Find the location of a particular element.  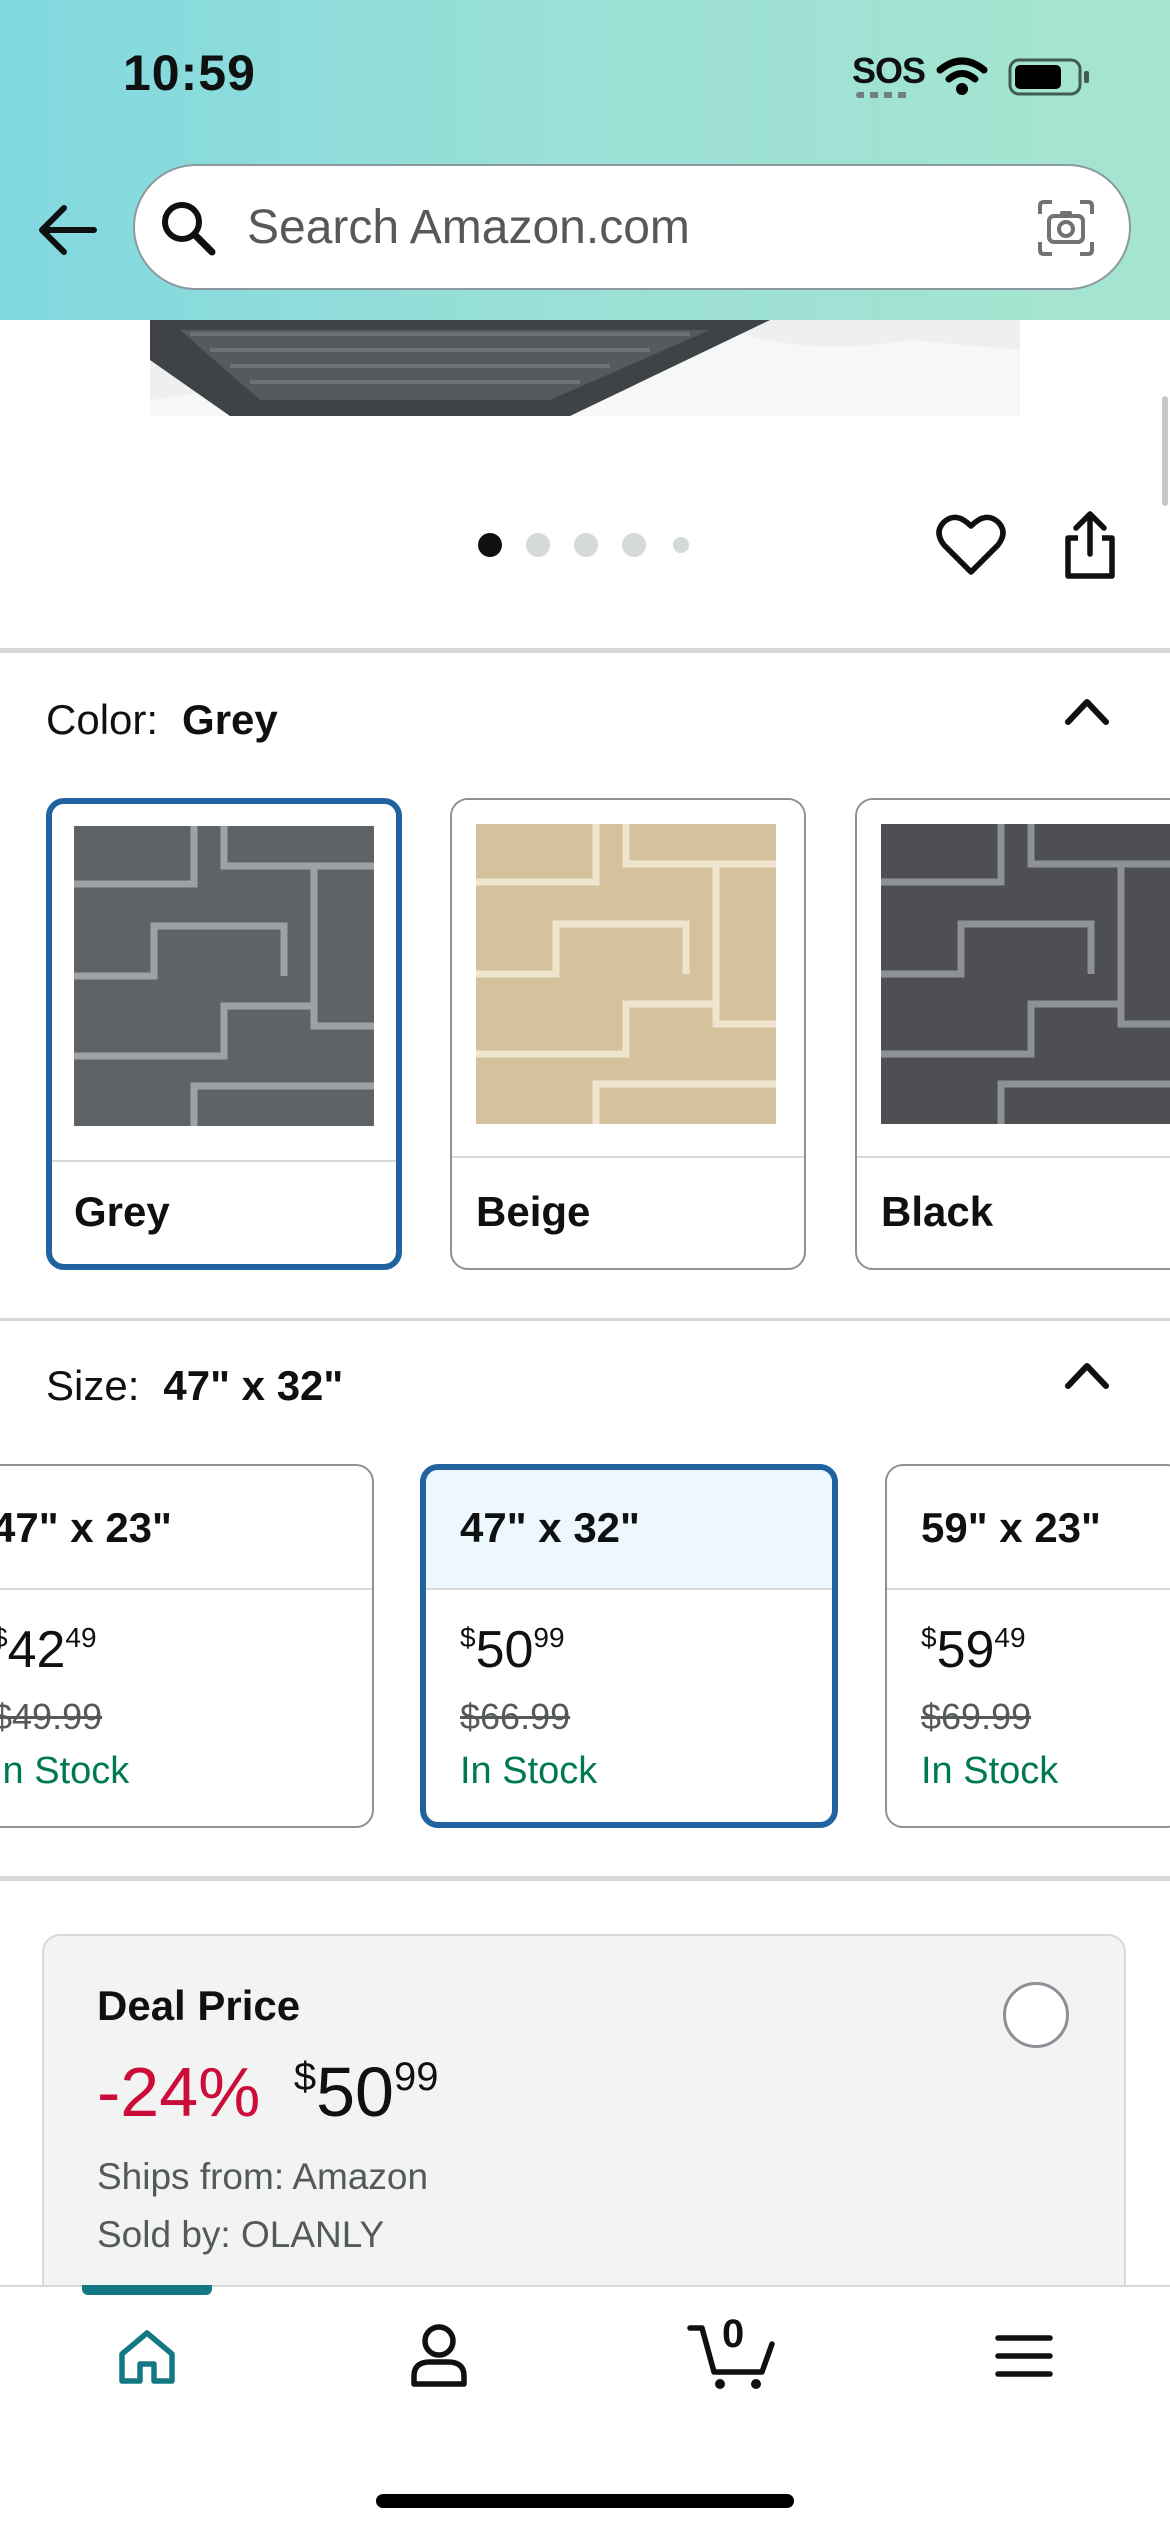

size-option-price: $5949 is located at coordinates (973, 1650).